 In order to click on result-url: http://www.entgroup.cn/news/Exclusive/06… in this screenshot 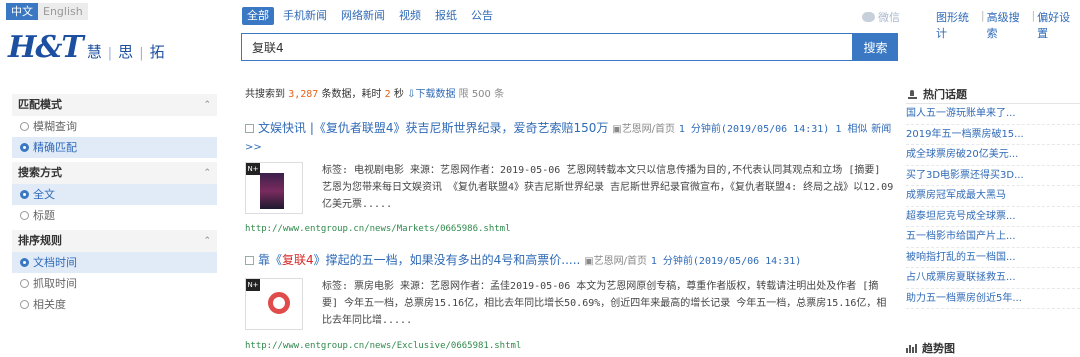, I will do `click(383, 346)`.